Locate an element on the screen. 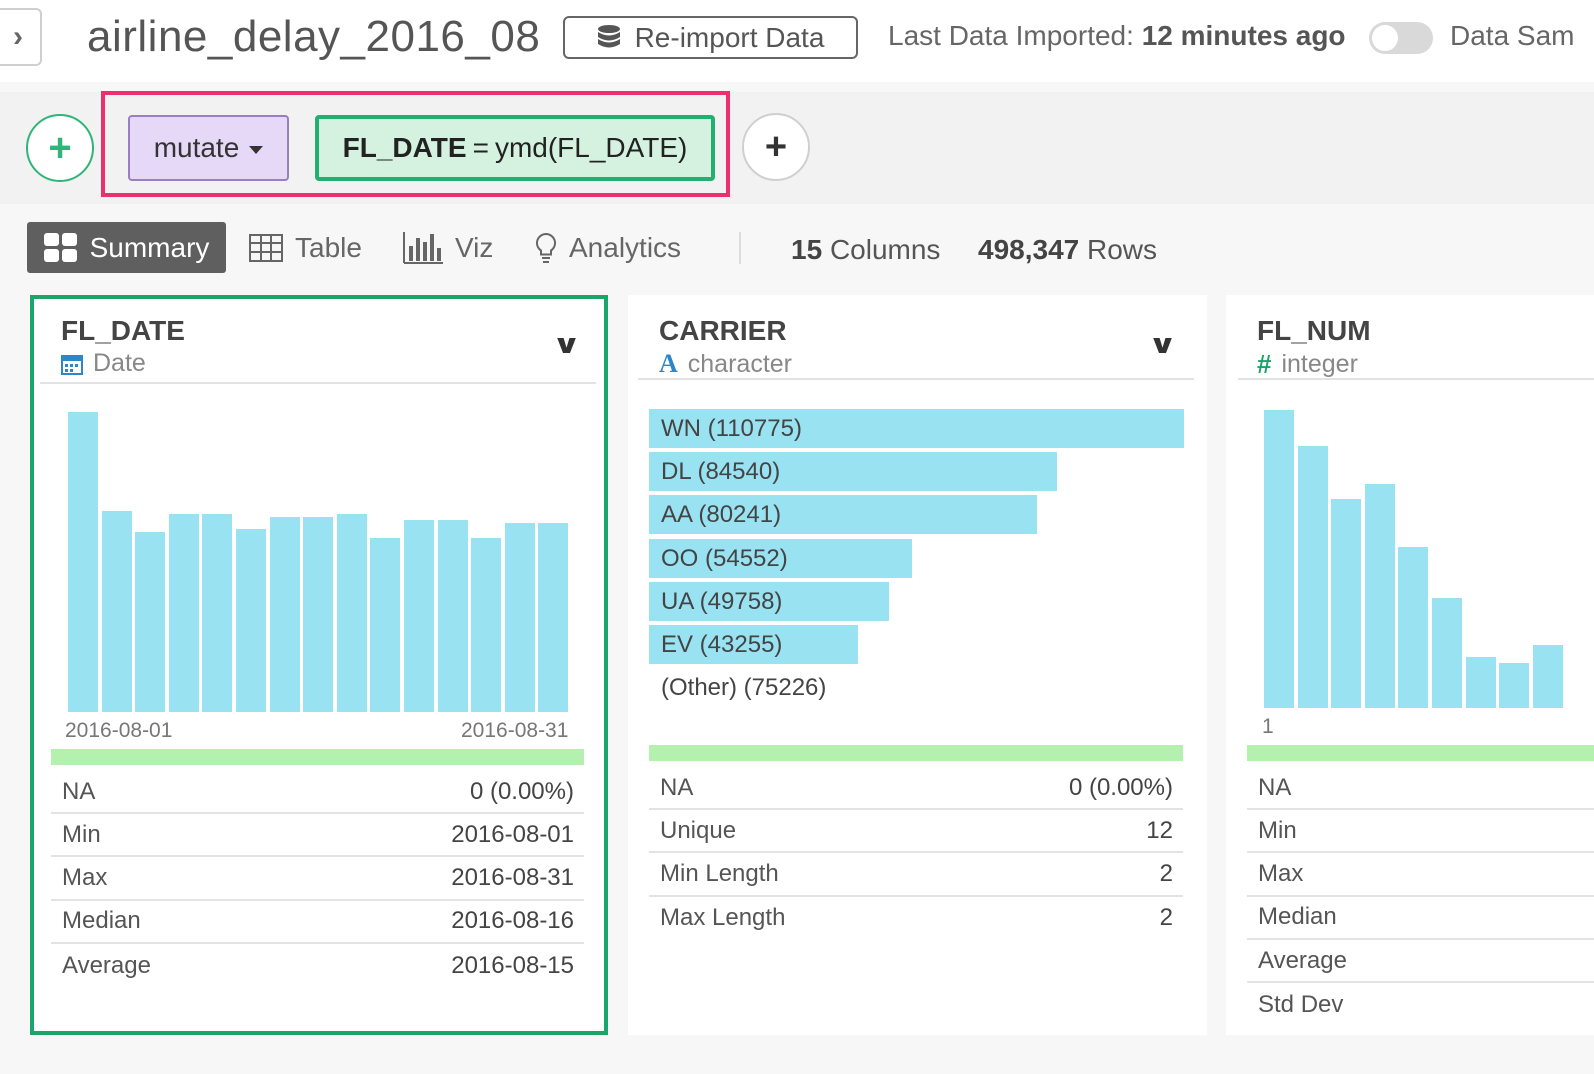 The width and height of the screenshot is (1594, 1074). column-type: # integer is located at coordinates (1307, 364).